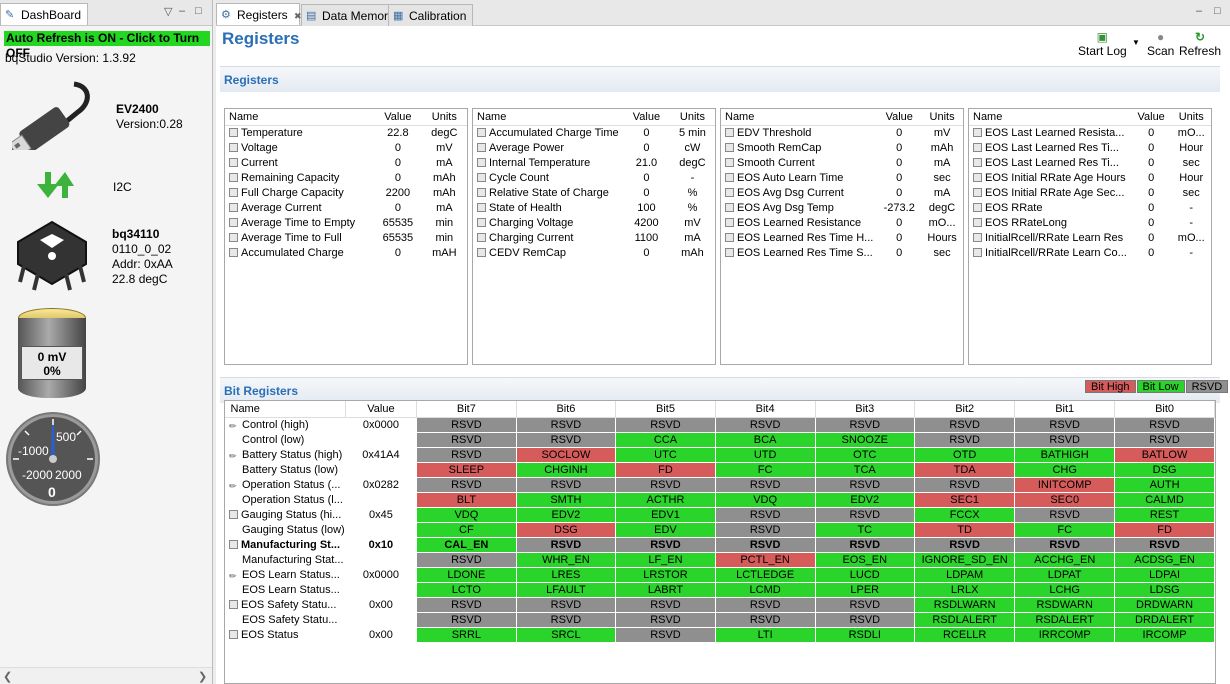 The width and height of the screenshot is (1230, 684). Describe the element at coordinates (346, 208) in the screenshot. I see `register-row: Average Current 0 mA` at that location.